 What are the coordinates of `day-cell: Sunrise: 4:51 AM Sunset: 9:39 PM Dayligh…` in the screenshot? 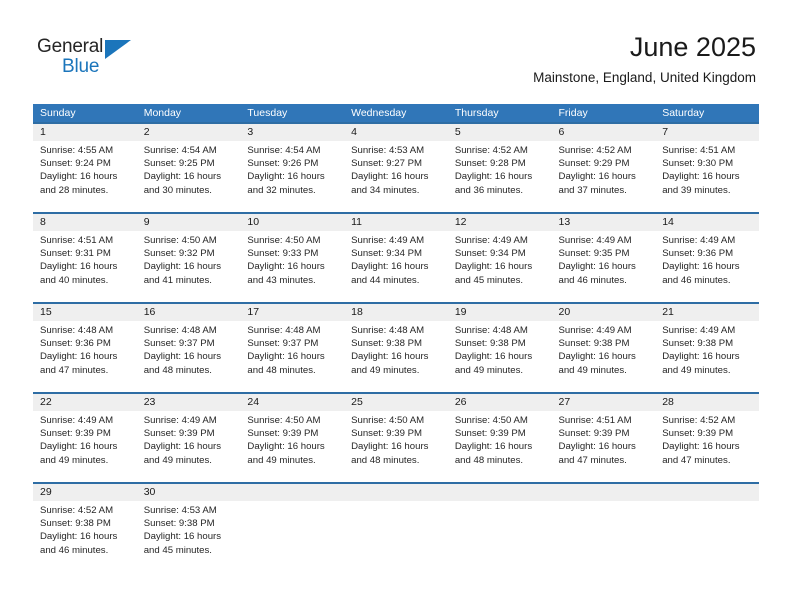 It's located at (604, 446).